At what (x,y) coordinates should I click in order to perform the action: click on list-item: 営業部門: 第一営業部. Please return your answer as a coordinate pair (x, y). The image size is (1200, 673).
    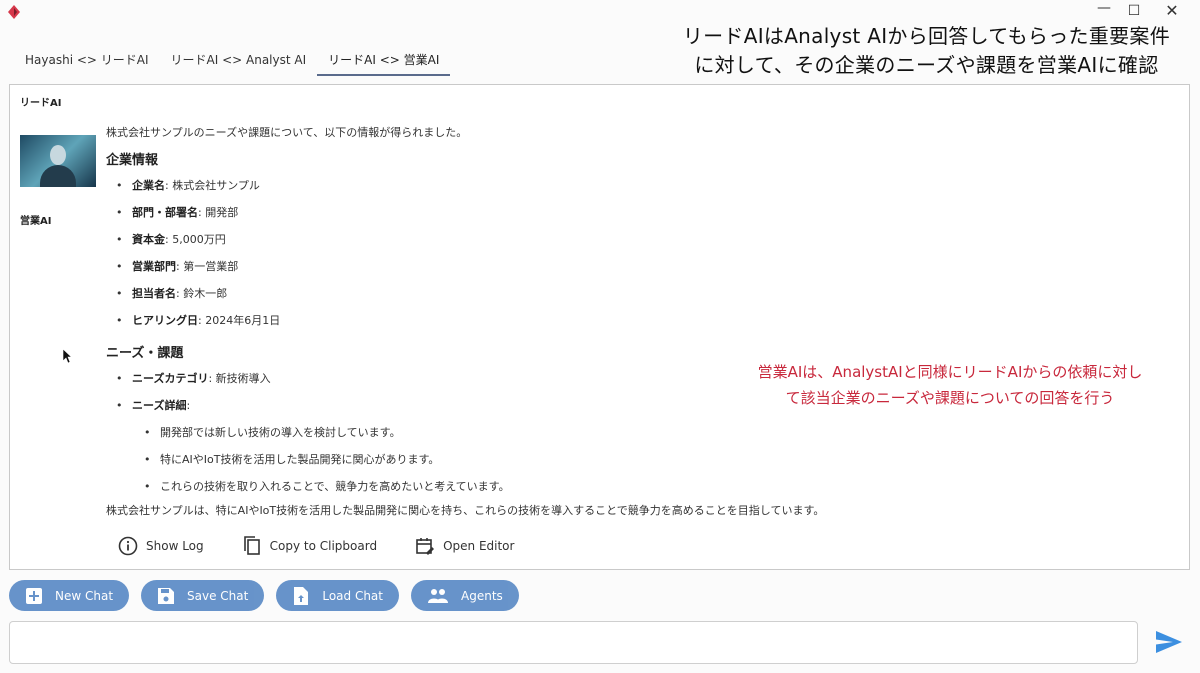
    Looking at the image, I should click on (636, 266).